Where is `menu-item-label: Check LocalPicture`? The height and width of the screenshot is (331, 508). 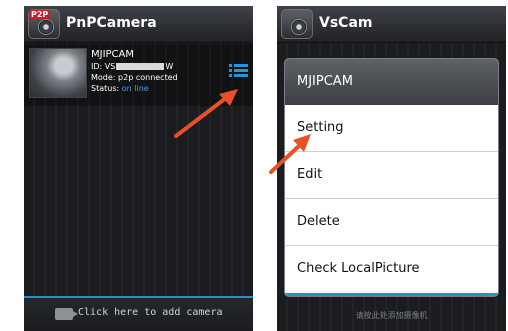
menu-item-label: Check LocalPicture is located at coordinates (358, 268).